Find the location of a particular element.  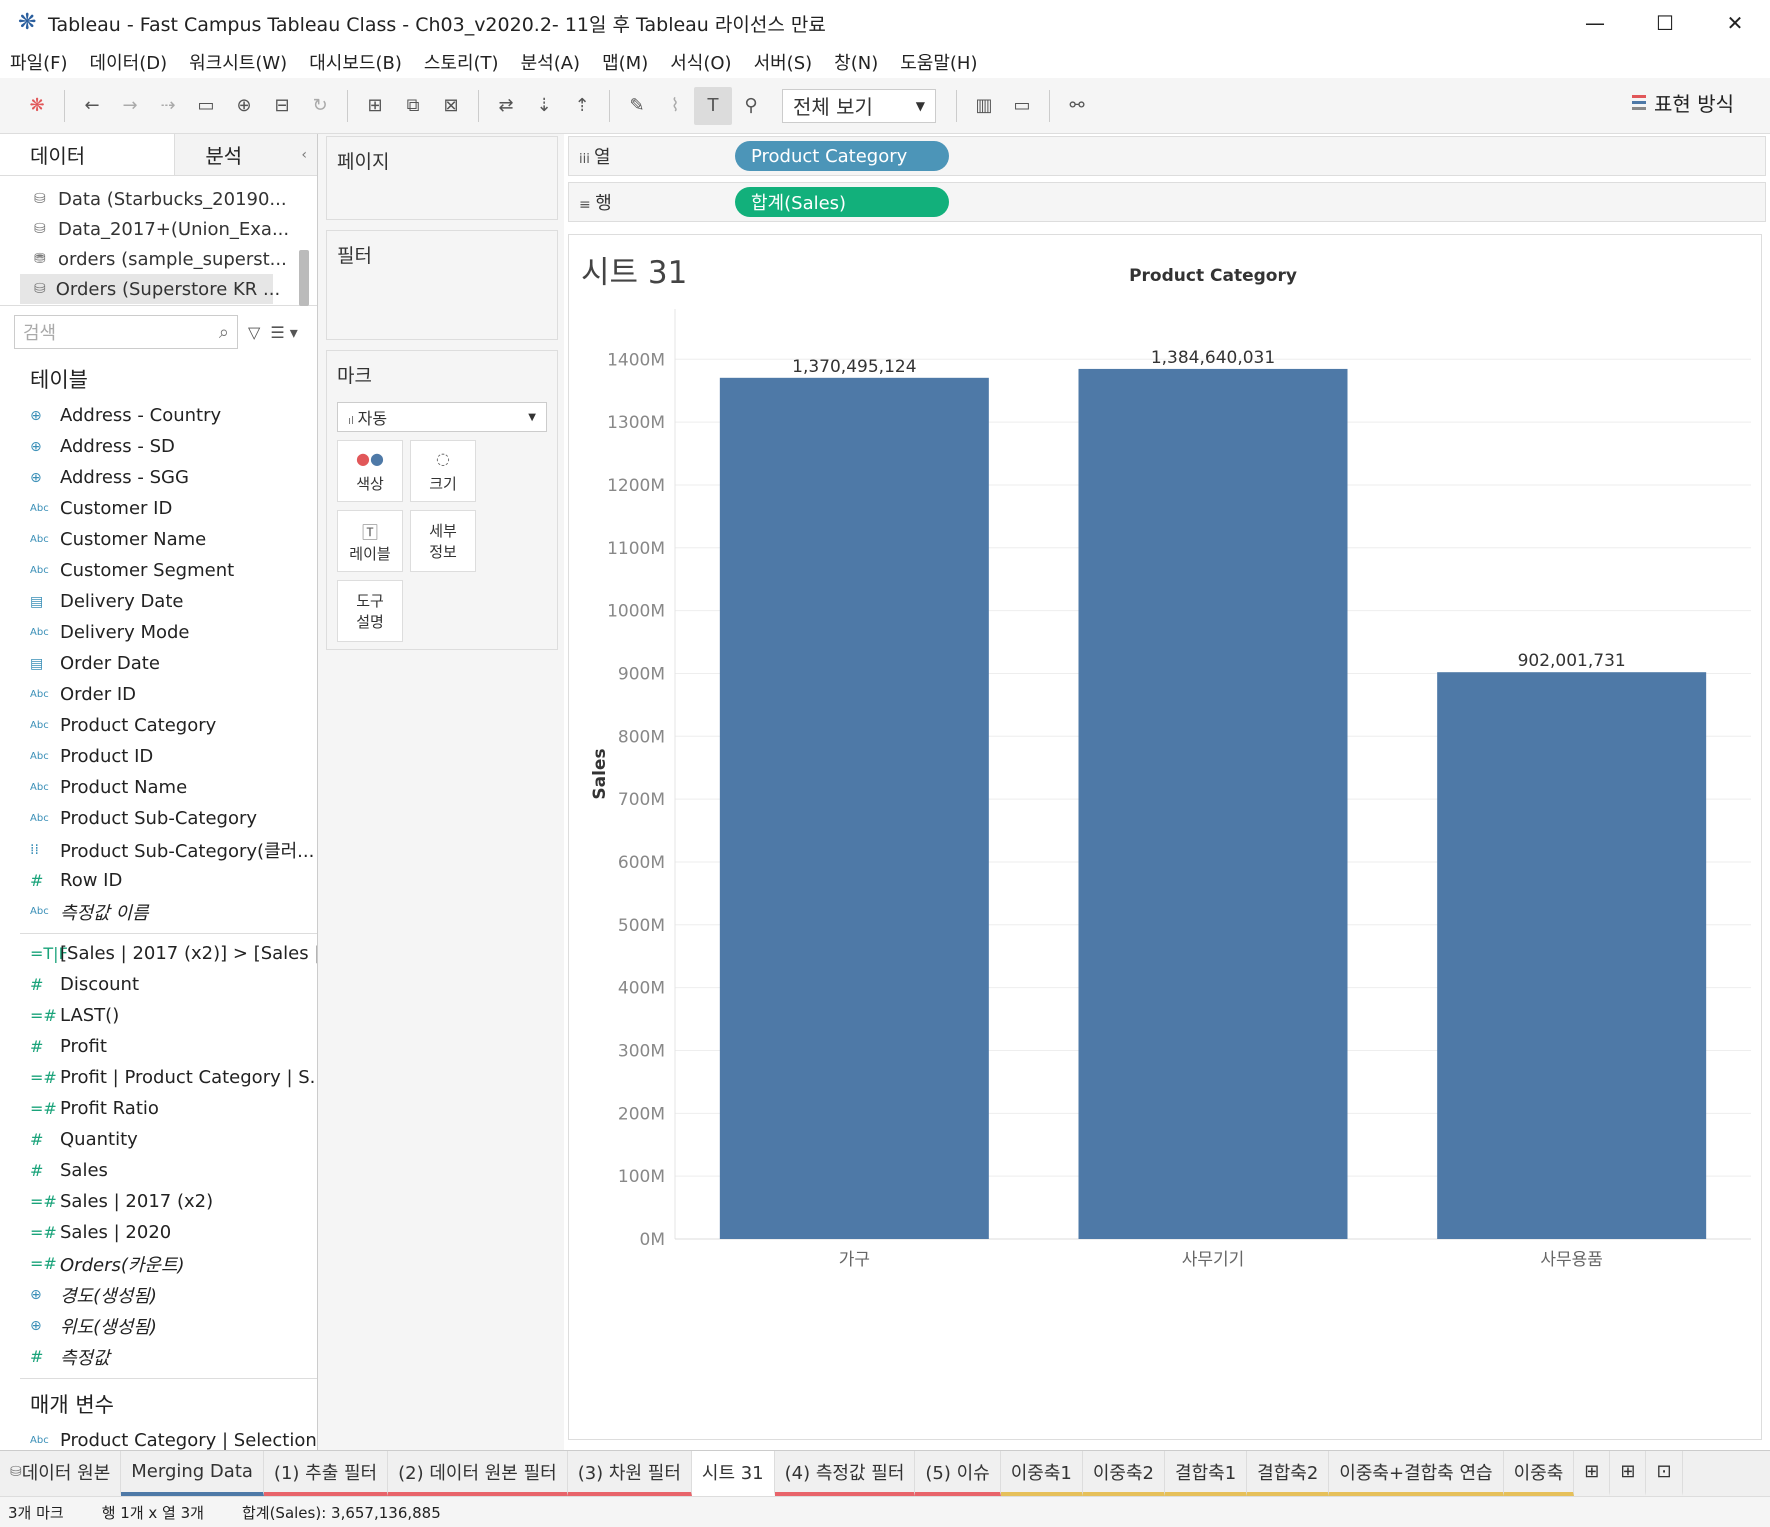

mark-type-select: ıl 자동 ▼ is located at coordinates (442, 417).